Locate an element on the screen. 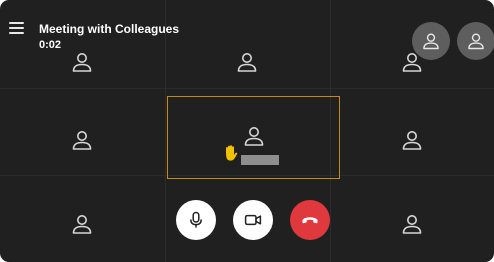 This screenshot has height=262, width=494. video-camera-icon is located at coordinates (253, 220).